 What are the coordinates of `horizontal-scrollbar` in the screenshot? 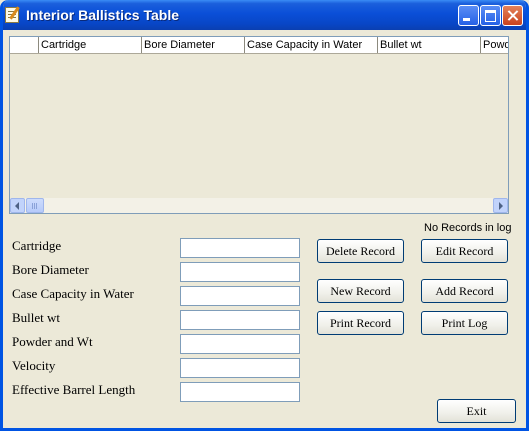 It's located at (259, 205).